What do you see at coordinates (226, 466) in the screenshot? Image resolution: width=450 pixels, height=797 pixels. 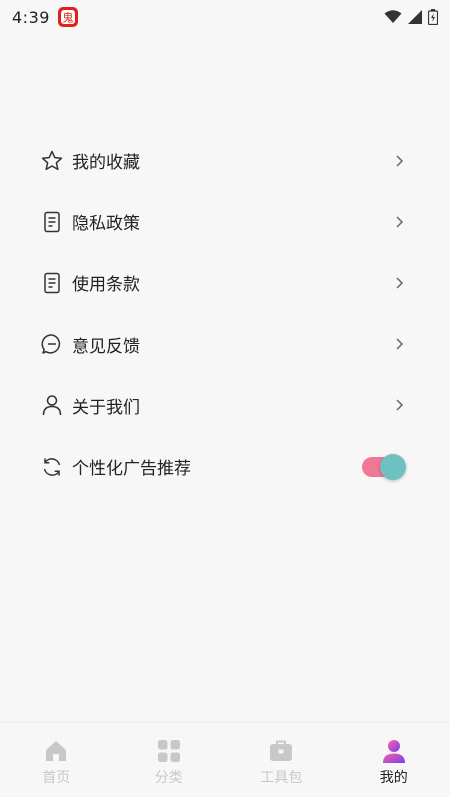 I see `menu-item-personalized-ads: 个性化广告推荐` at bounding box center [226, 466].